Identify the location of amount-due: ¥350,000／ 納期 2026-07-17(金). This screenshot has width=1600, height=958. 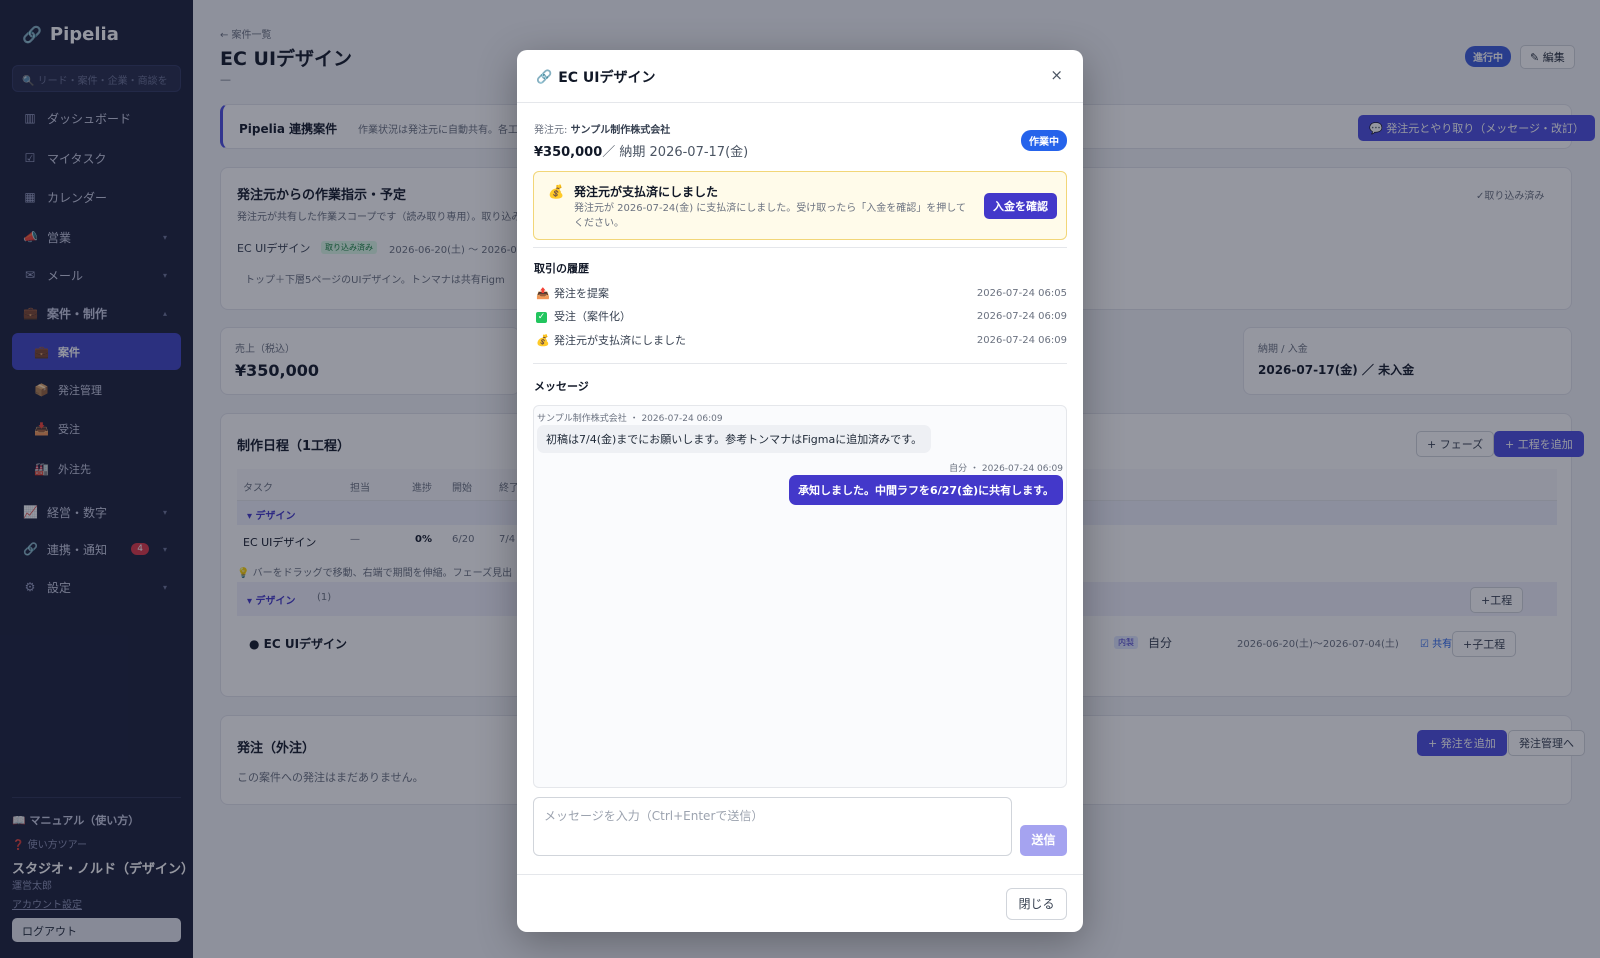
(641, 150).